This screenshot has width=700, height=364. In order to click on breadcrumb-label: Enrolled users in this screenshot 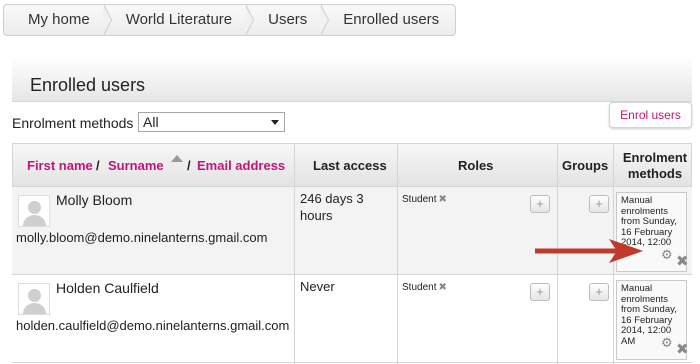, I will do `click(391, 19)`.